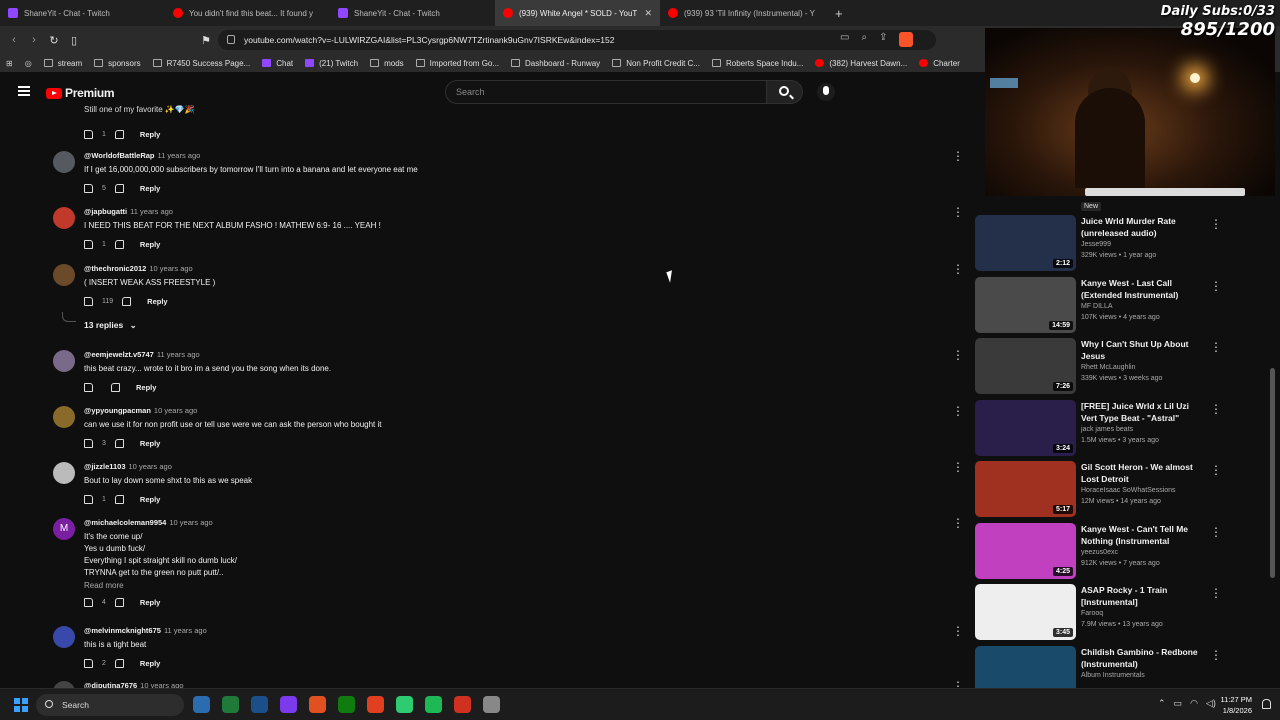  What do you see at coordinates (122, 630) in the screenshot?
I see `comment-author: @melvinmcknight675` at bounding box center [122, 630].